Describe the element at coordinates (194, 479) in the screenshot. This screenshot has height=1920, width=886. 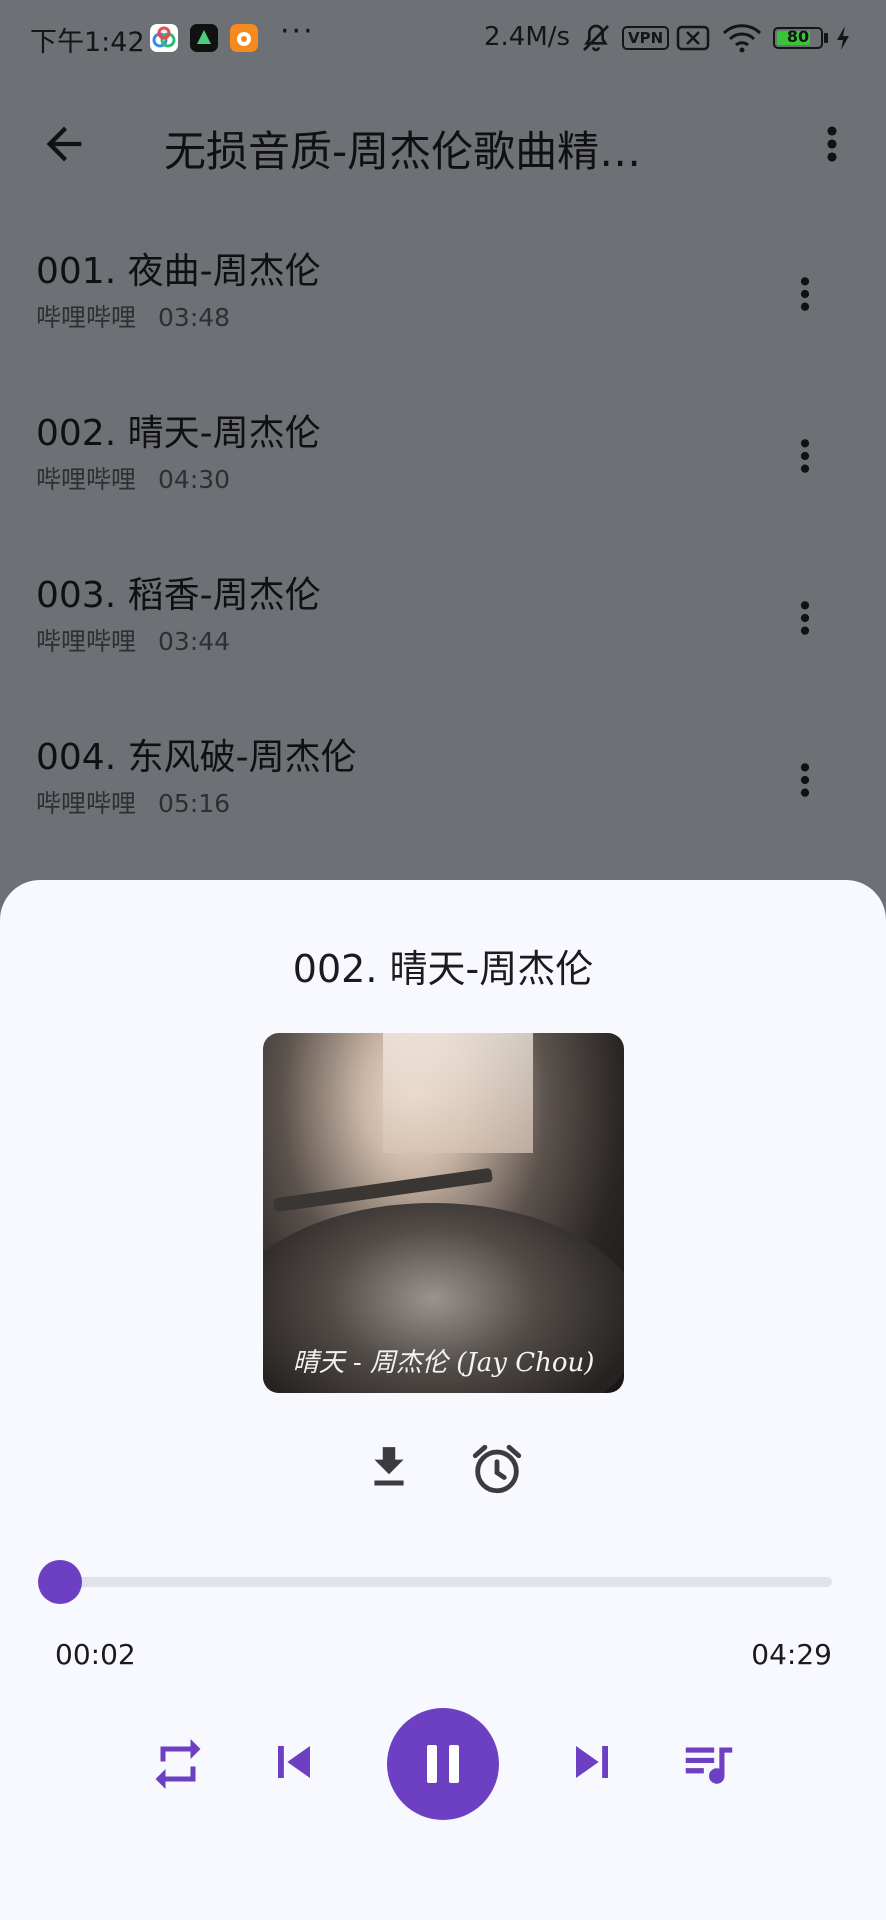
I see `song-duration: 04:30` at that location.